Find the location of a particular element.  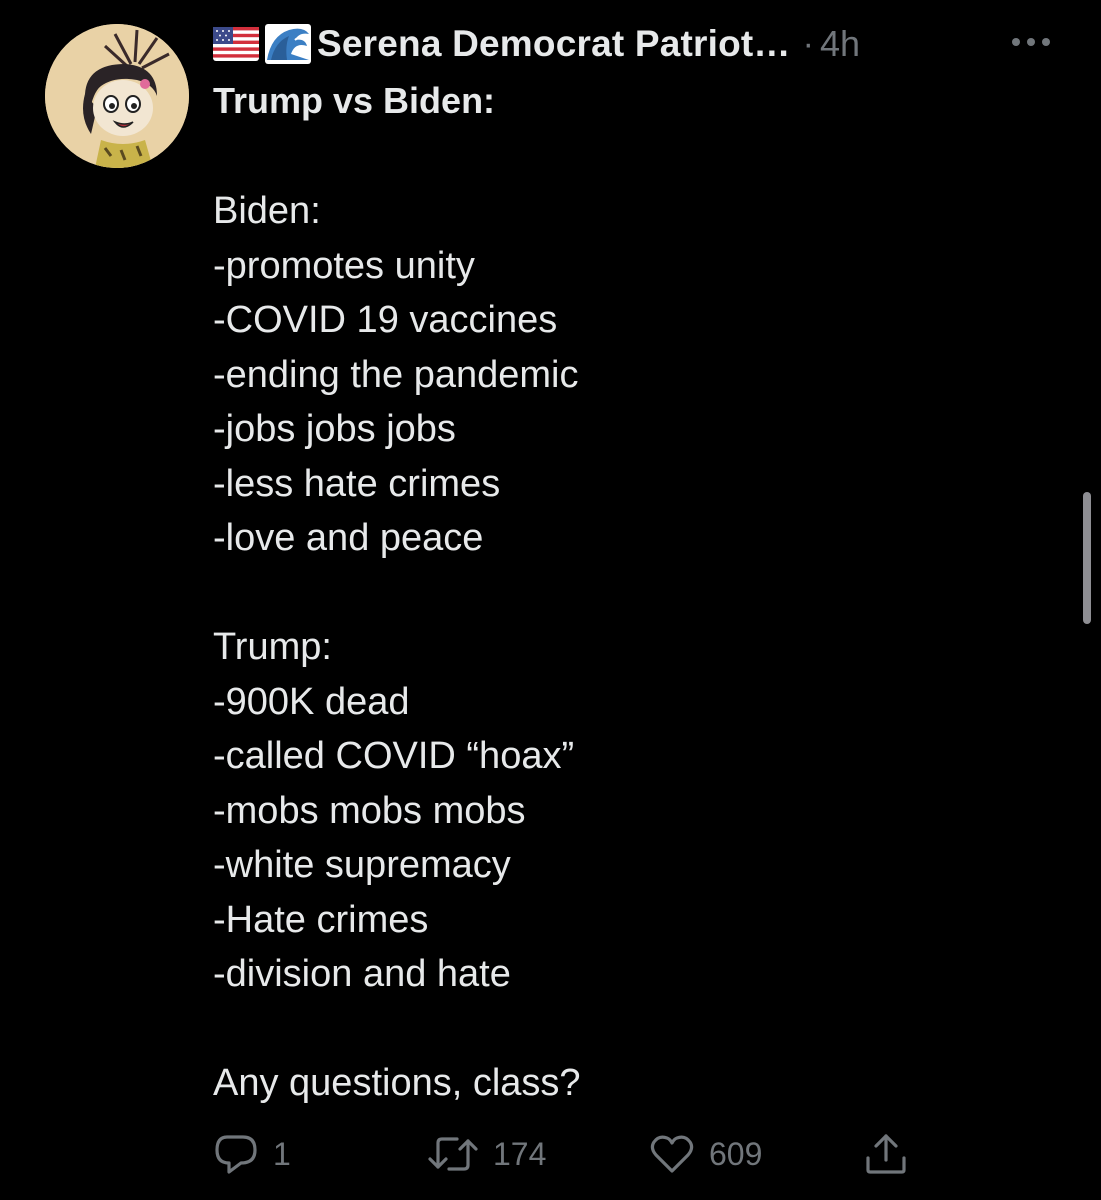

tweet-body-line: -ending the pandemic is located at coordinates (396, 374).